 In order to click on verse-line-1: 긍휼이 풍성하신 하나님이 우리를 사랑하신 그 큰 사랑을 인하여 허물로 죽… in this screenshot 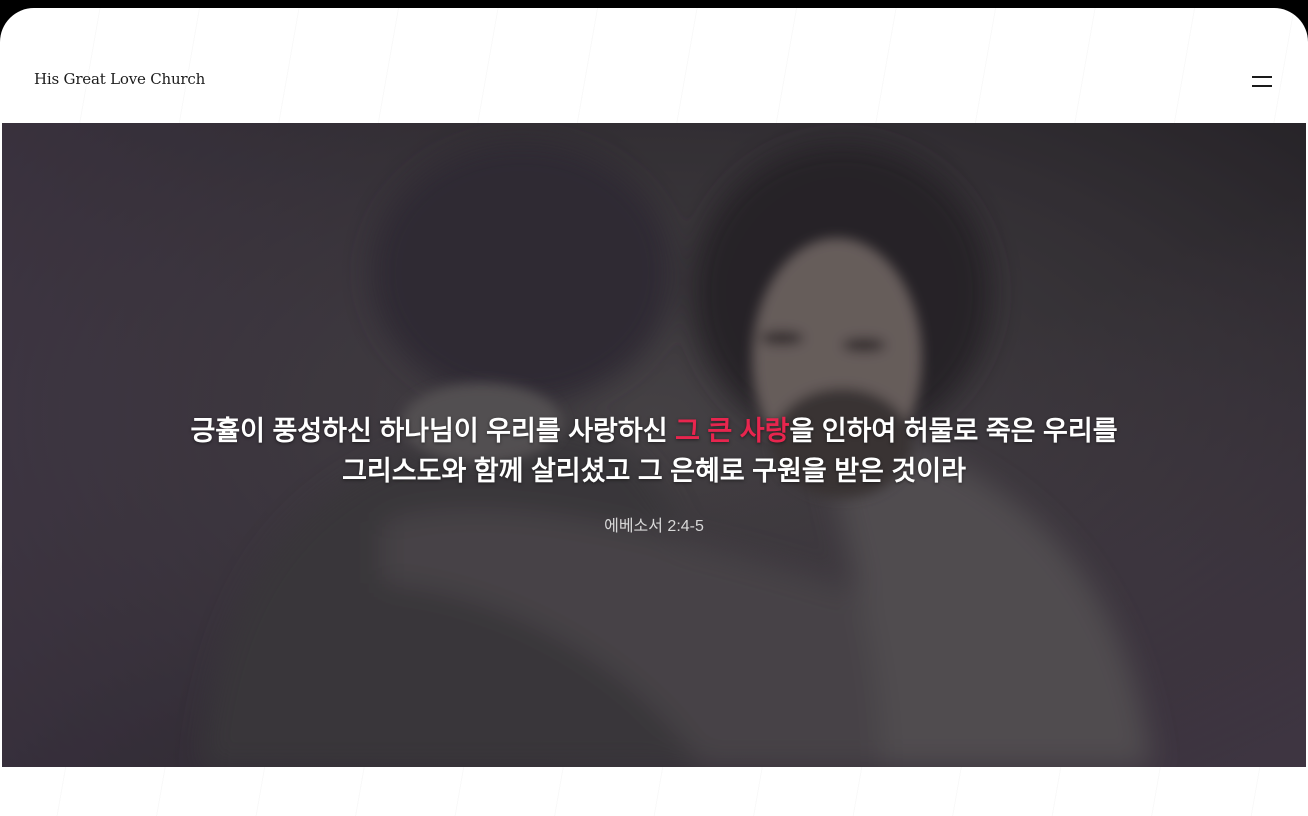, I will do `click(654, 431)`.